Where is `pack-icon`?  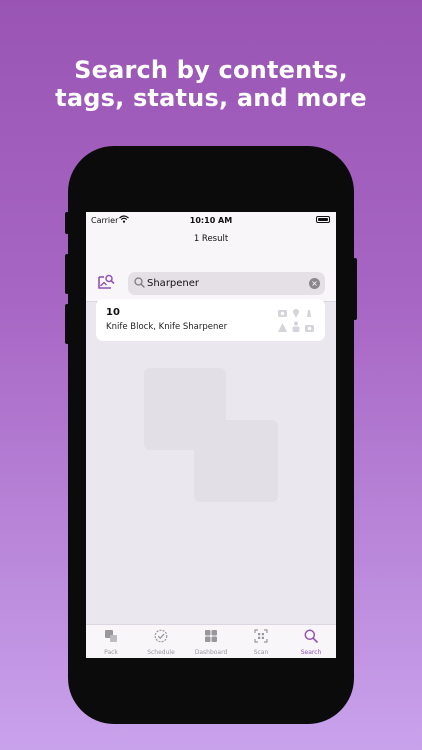 pack-icon is located at coordinates (111, 636).